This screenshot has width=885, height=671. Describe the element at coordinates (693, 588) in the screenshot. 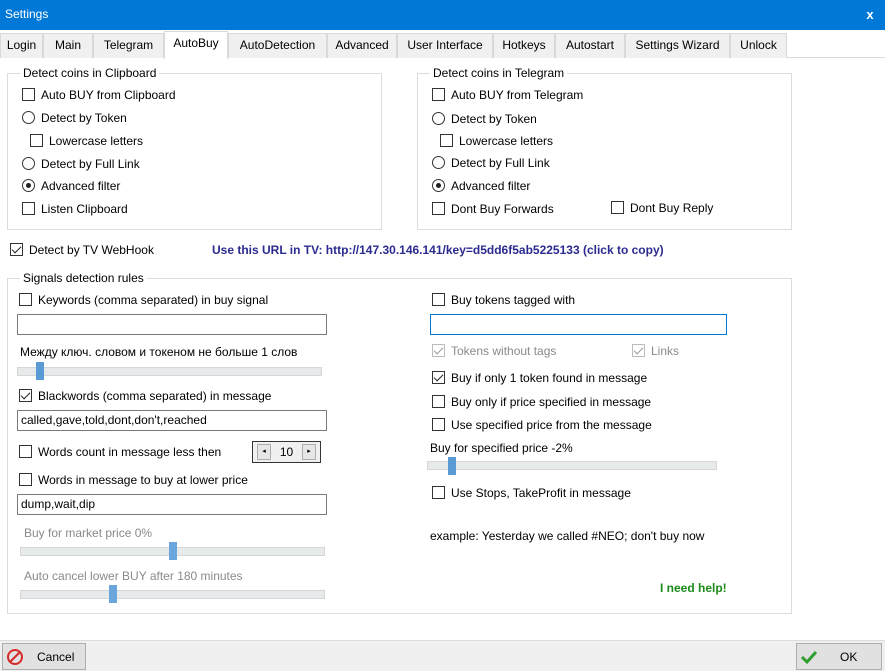

I see `help-link: I need help!` at that location.